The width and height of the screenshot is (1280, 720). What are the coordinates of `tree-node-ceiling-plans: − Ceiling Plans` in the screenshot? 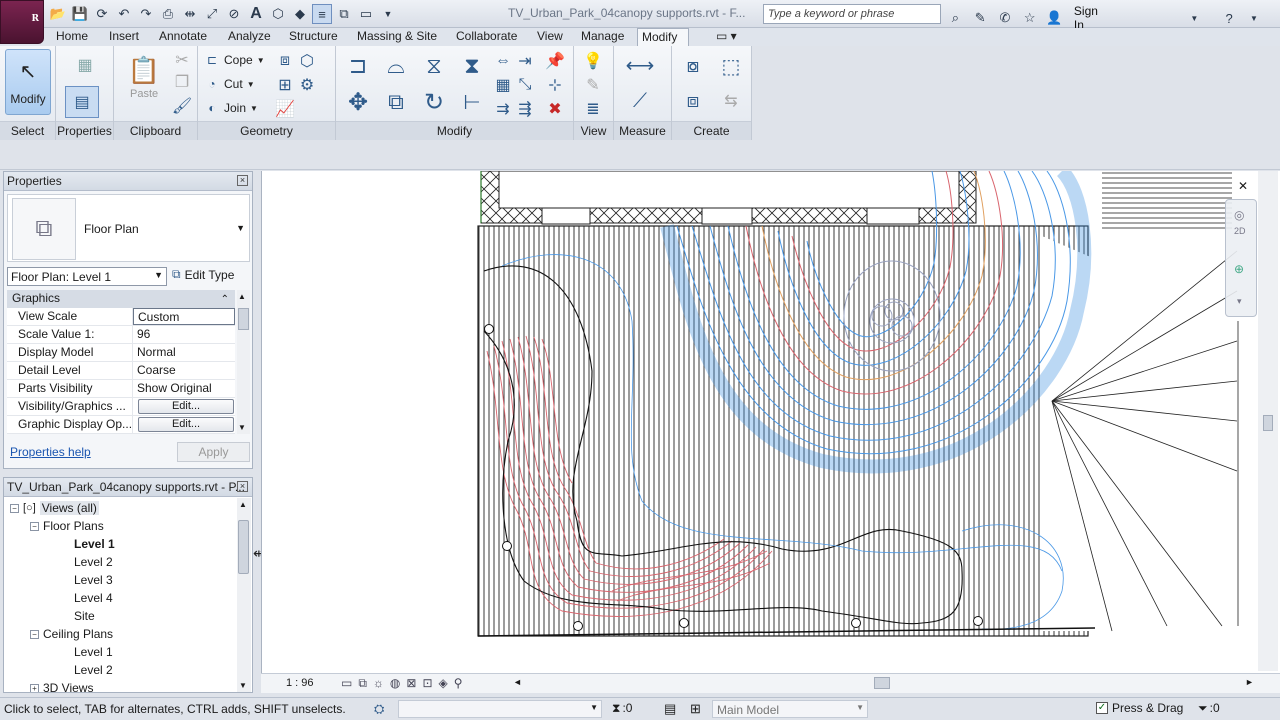 It's located at (71, 634).